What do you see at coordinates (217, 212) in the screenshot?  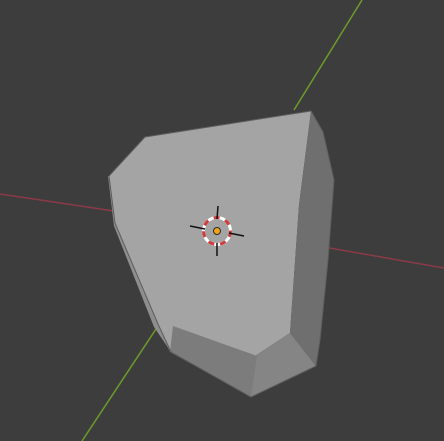 I see `3d-cursor-crosshair-top` at bounding box center [217, 212].